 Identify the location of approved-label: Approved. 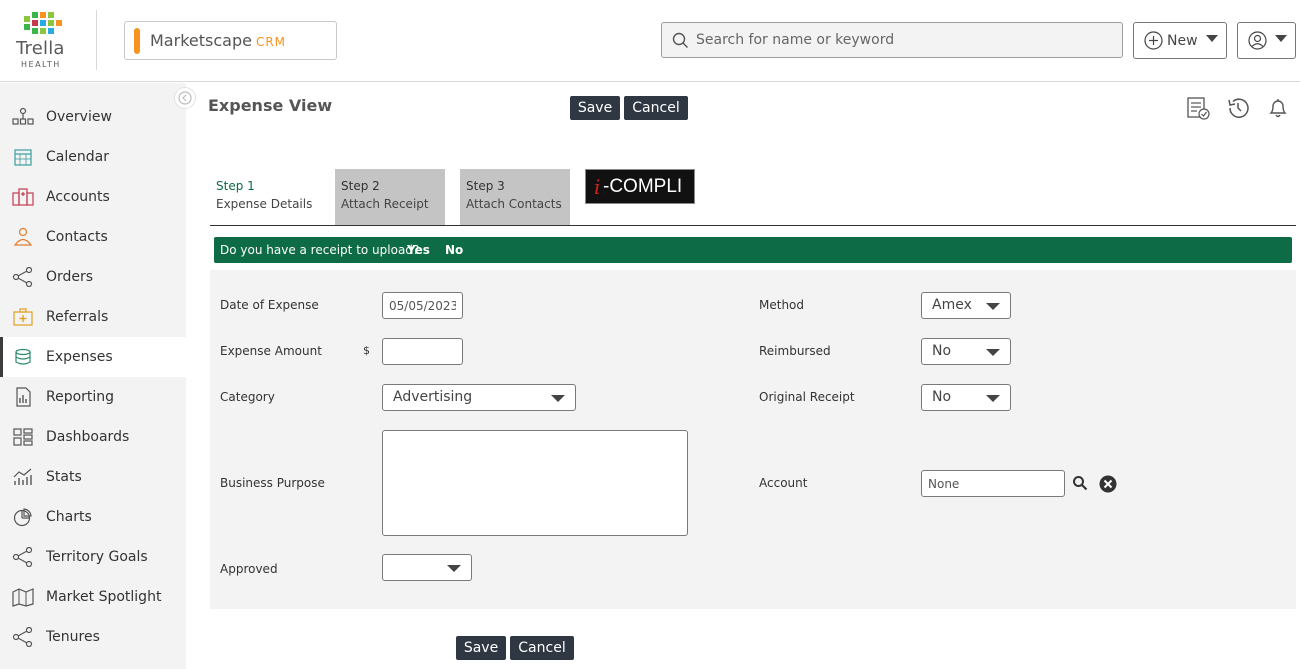
(249, 569).